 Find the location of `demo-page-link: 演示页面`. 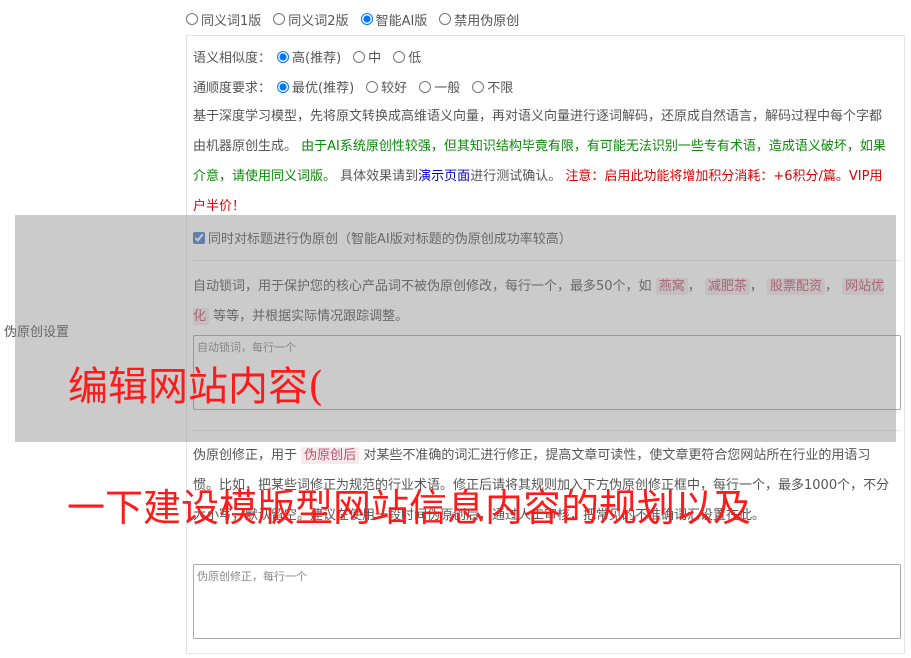

demo-page-link: 演示页面 is located at coordinates (444, 176).